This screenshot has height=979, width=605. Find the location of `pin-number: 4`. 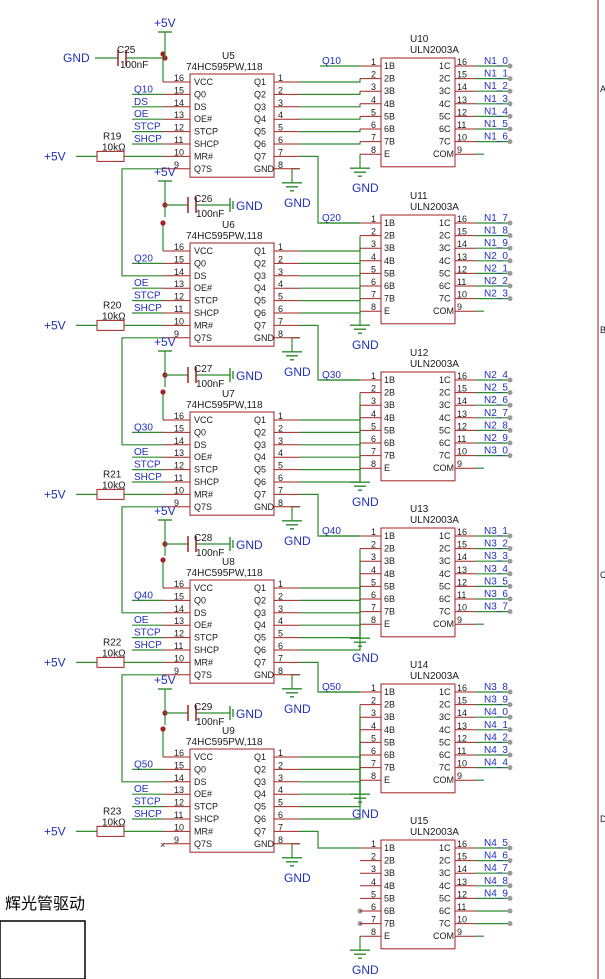

pin-number: 4 is located at coordinates (373, 882).